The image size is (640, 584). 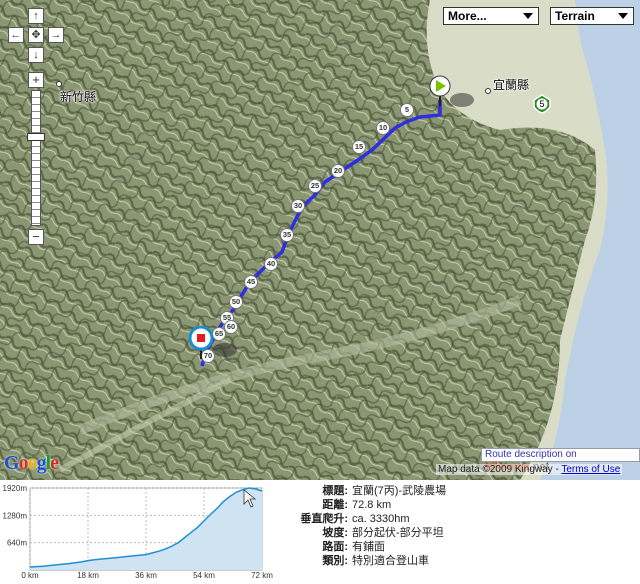 What do you see at coordinates (36, 80) in the screenshot?
I see `zoom-in-button: +` at bounding box center [36, 80].